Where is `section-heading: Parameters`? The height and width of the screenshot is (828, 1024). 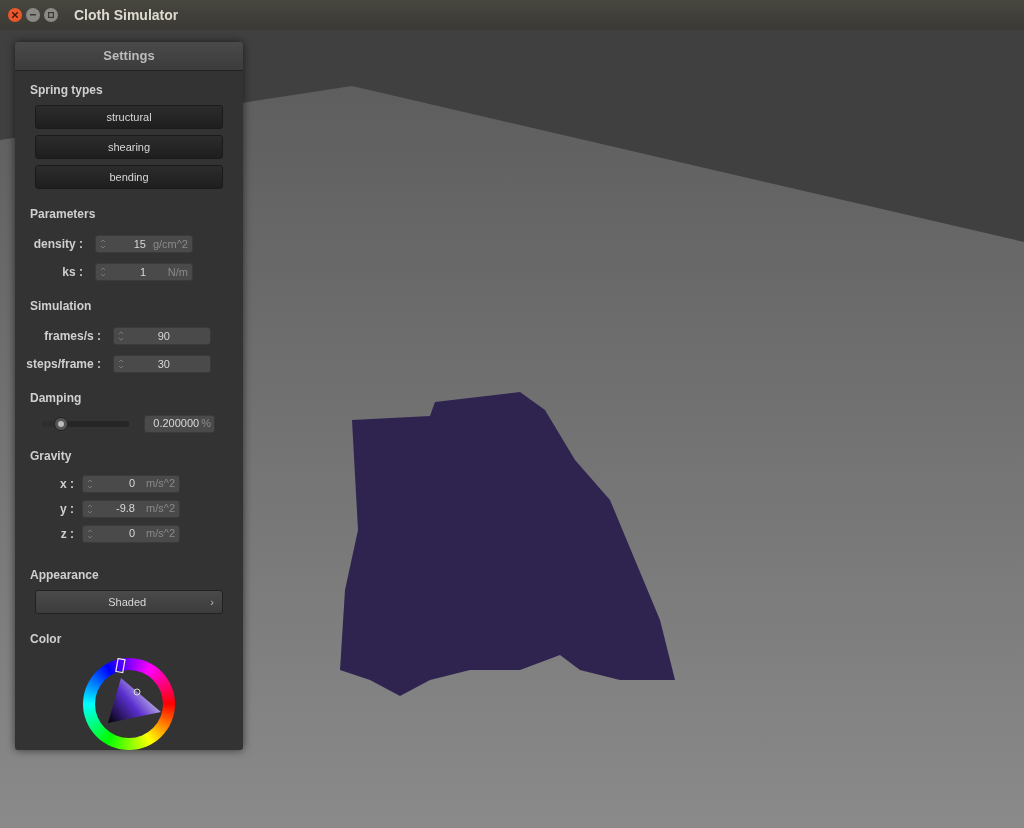 section-heading: Parameters is located at coordinates (63, 214).